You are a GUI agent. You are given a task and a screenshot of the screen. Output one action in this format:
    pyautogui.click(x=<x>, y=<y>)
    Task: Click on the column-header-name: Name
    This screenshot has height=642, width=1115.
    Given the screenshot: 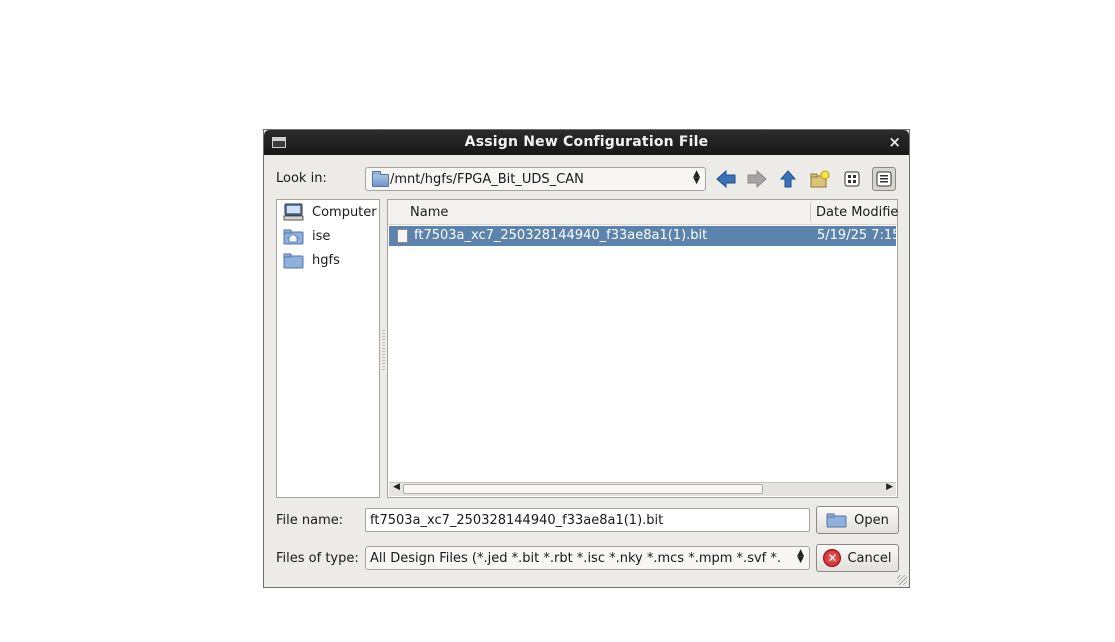 What is the action you would take?
    pyautogui.click(x=429, y=212)
    